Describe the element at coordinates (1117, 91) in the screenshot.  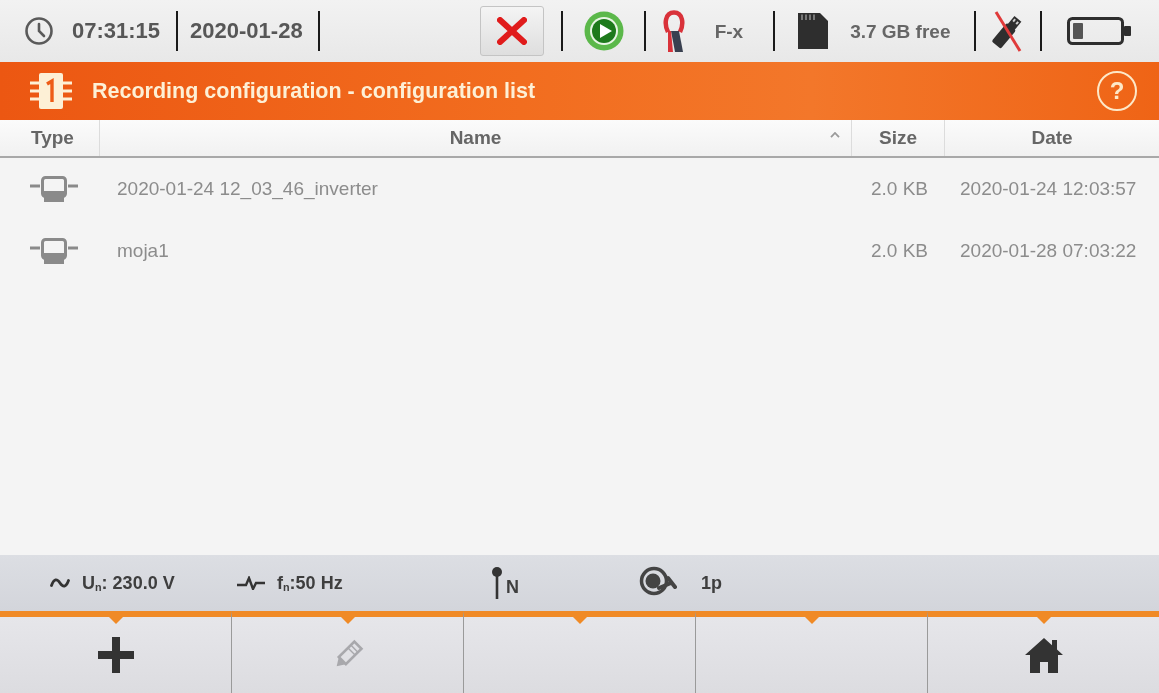
I see `help-button: ?` at that location.